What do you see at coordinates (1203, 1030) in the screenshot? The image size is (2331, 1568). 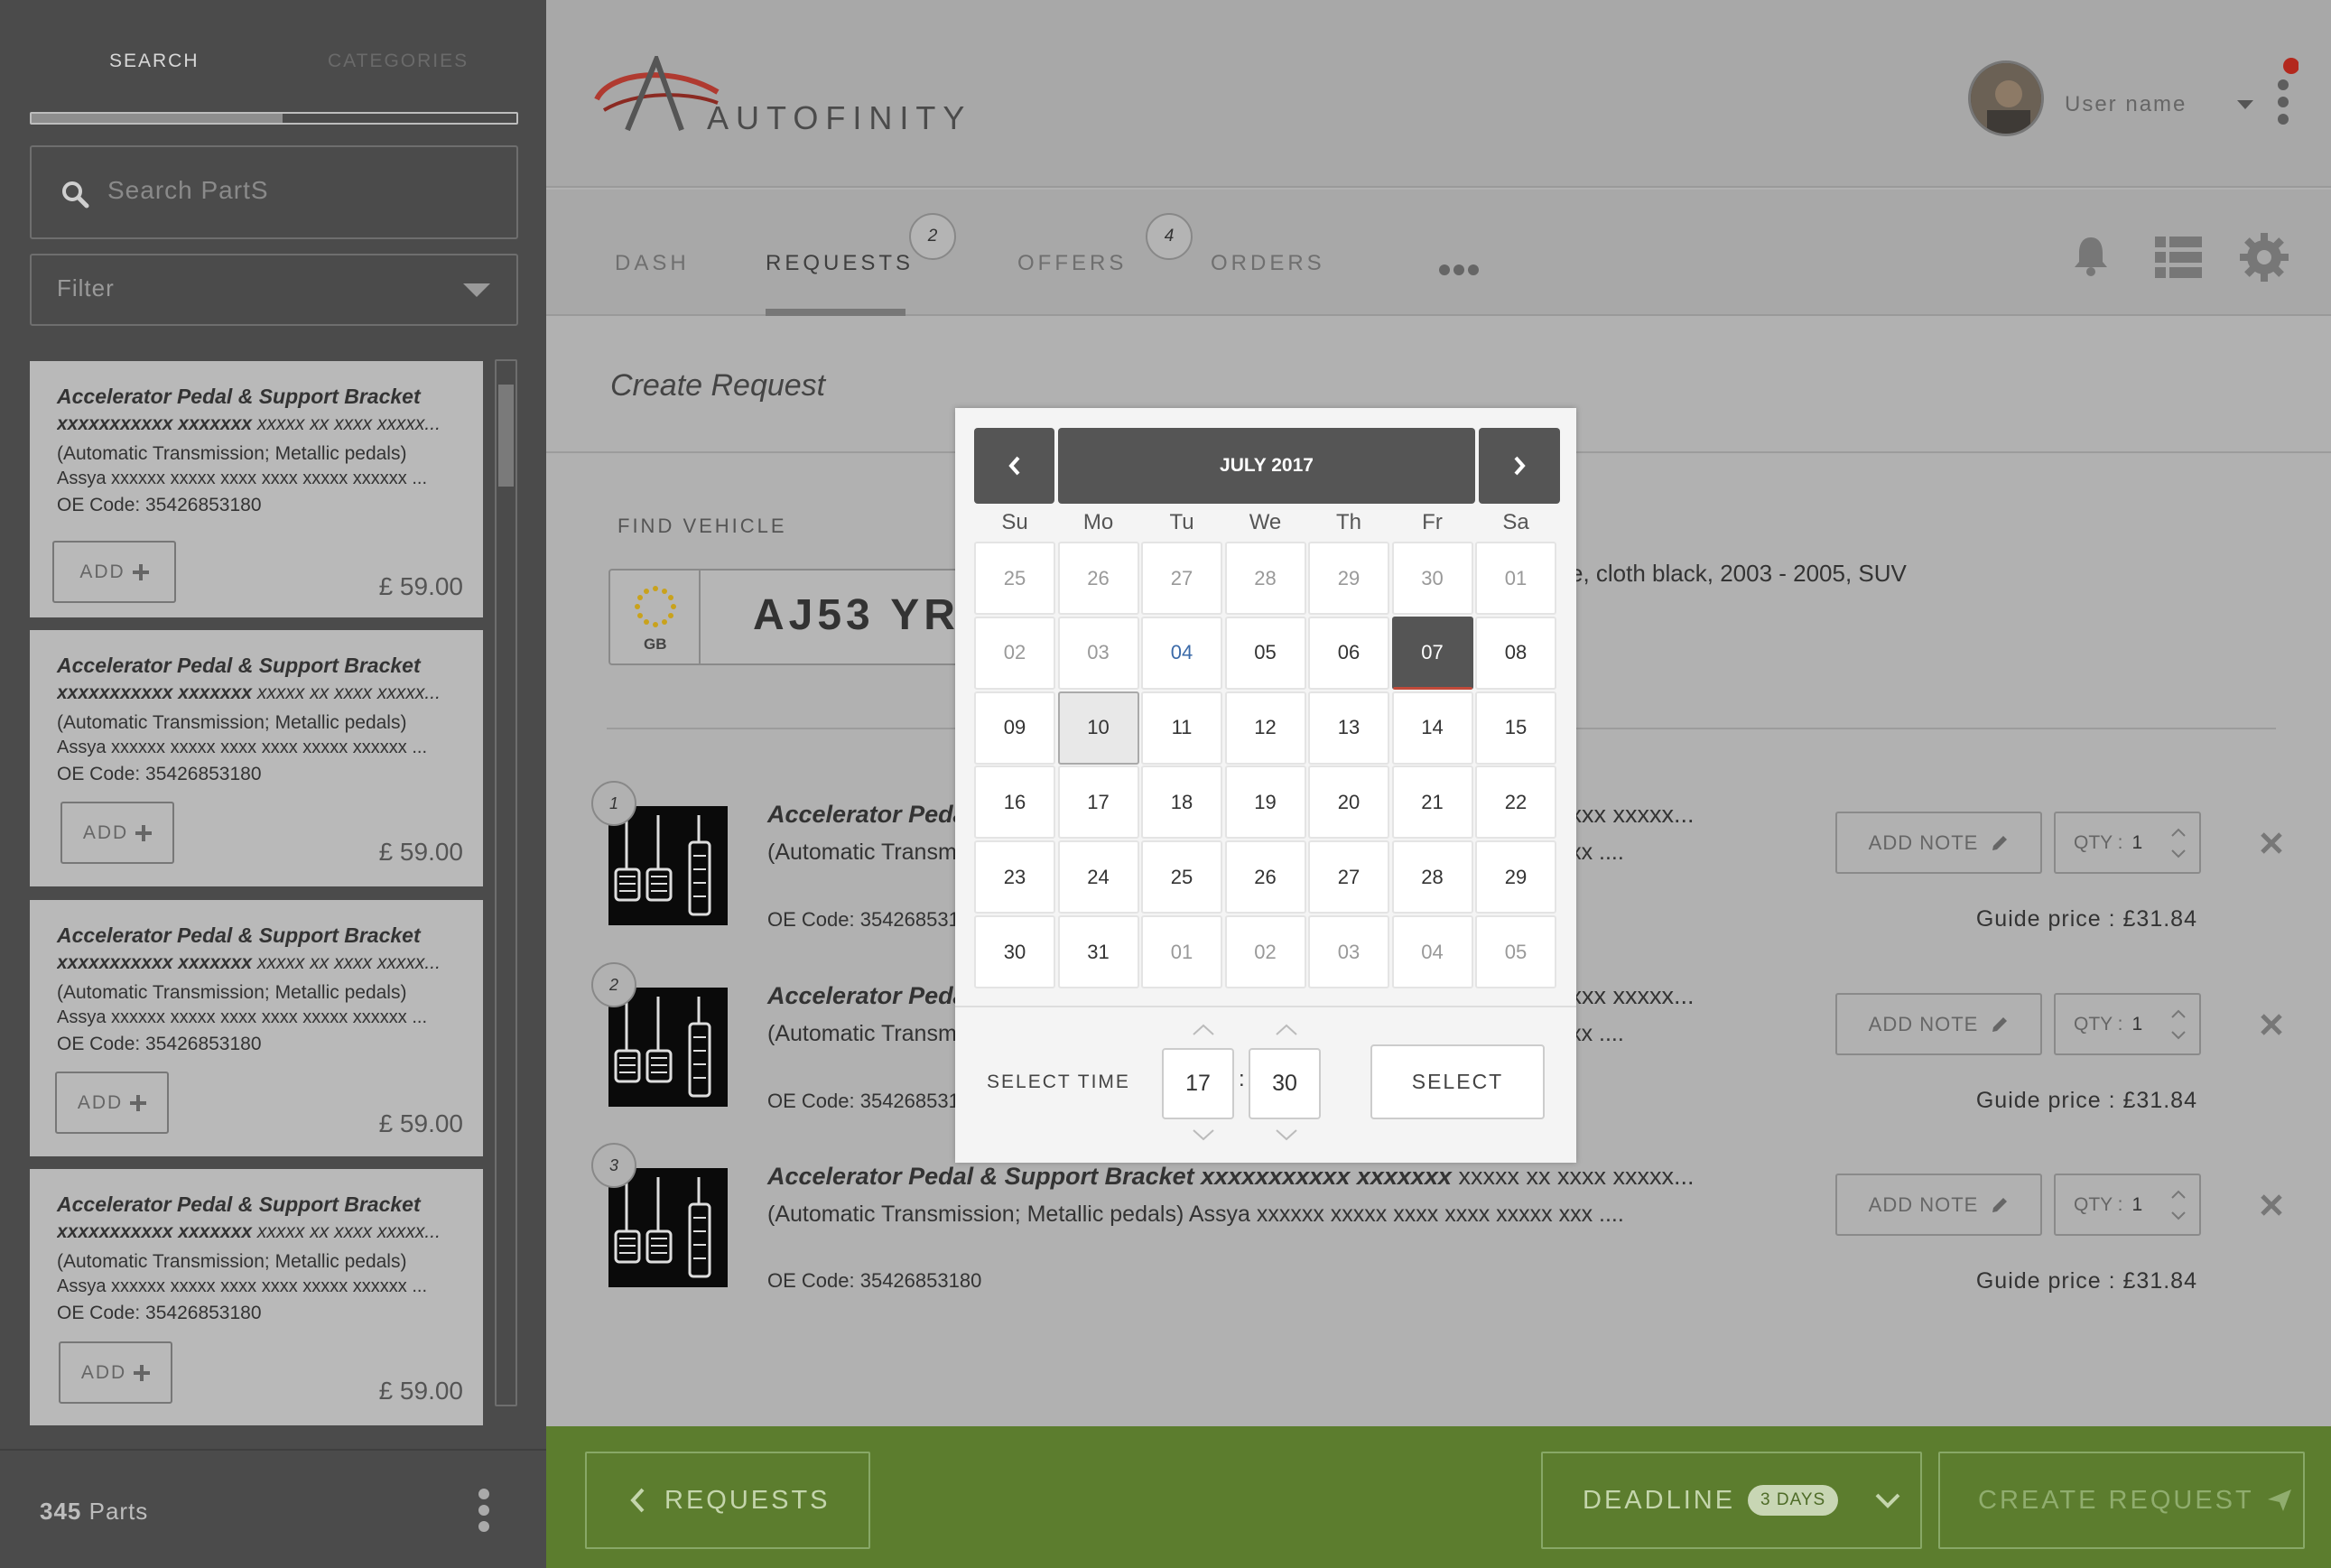 I see `hour-up-icon` at bounding box center [1203, 1030].